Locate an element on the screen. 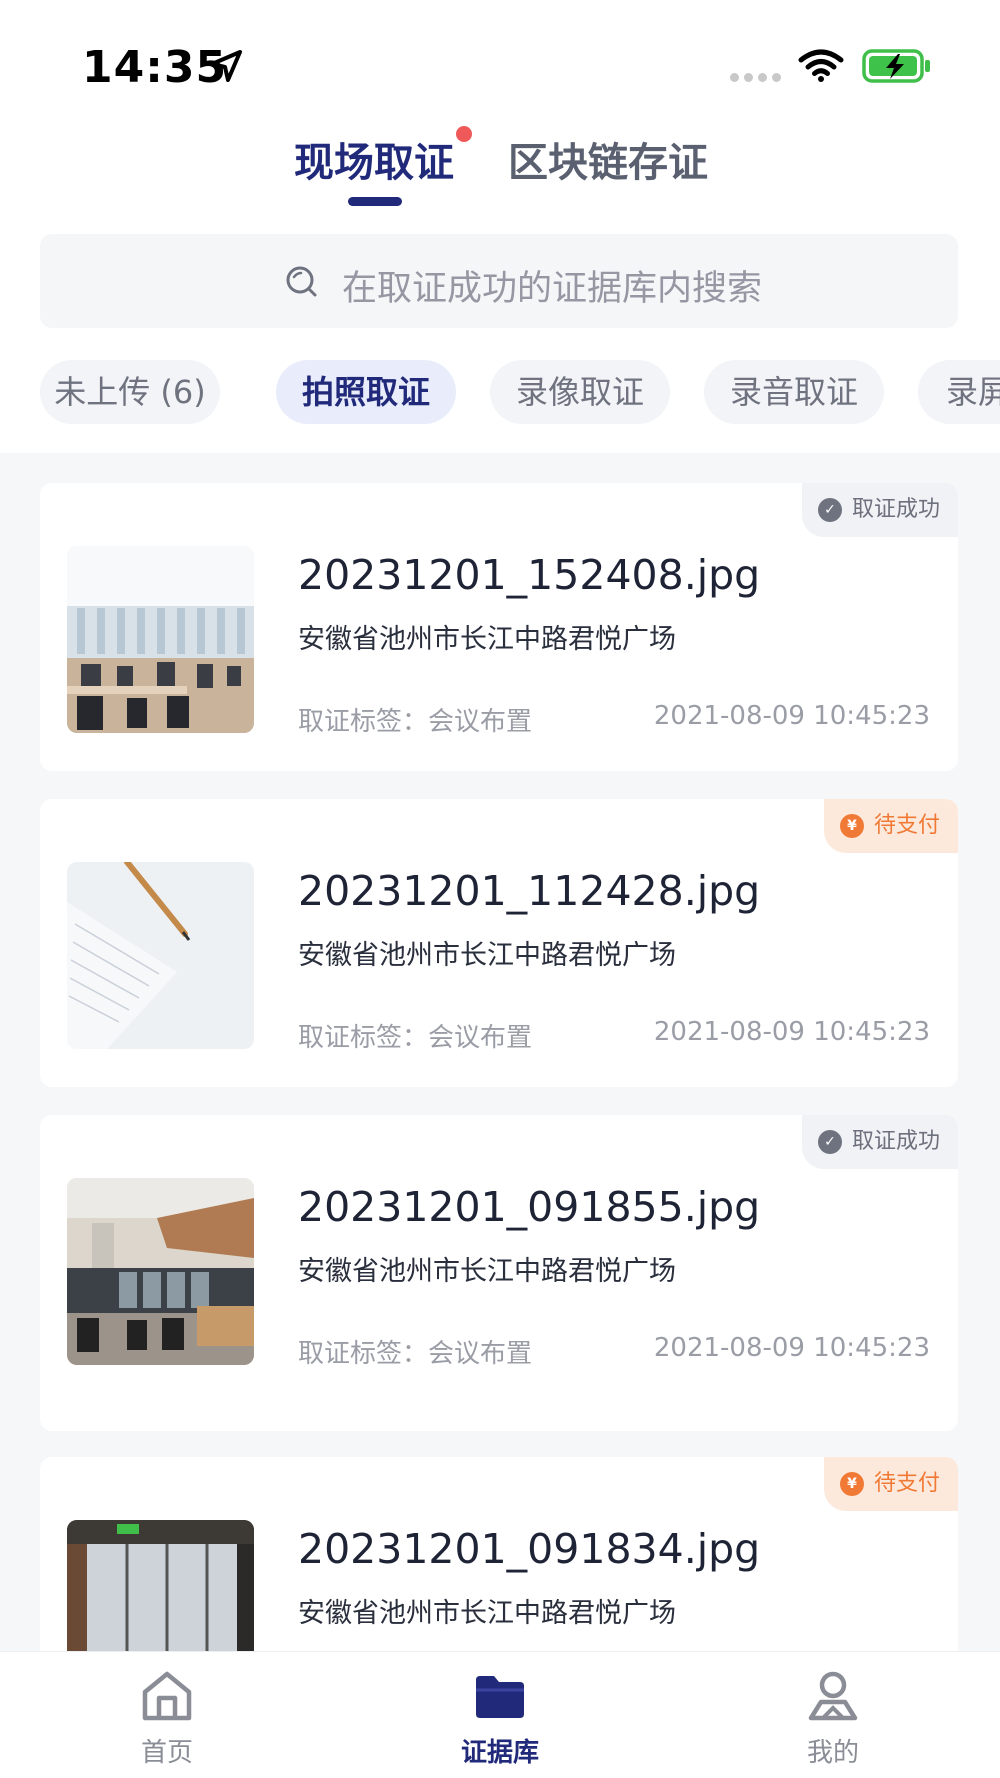 The height and width of the screenshot is (1778, 1000). chip-screen-recording: 录屏 is located at coordinates (959, 392).